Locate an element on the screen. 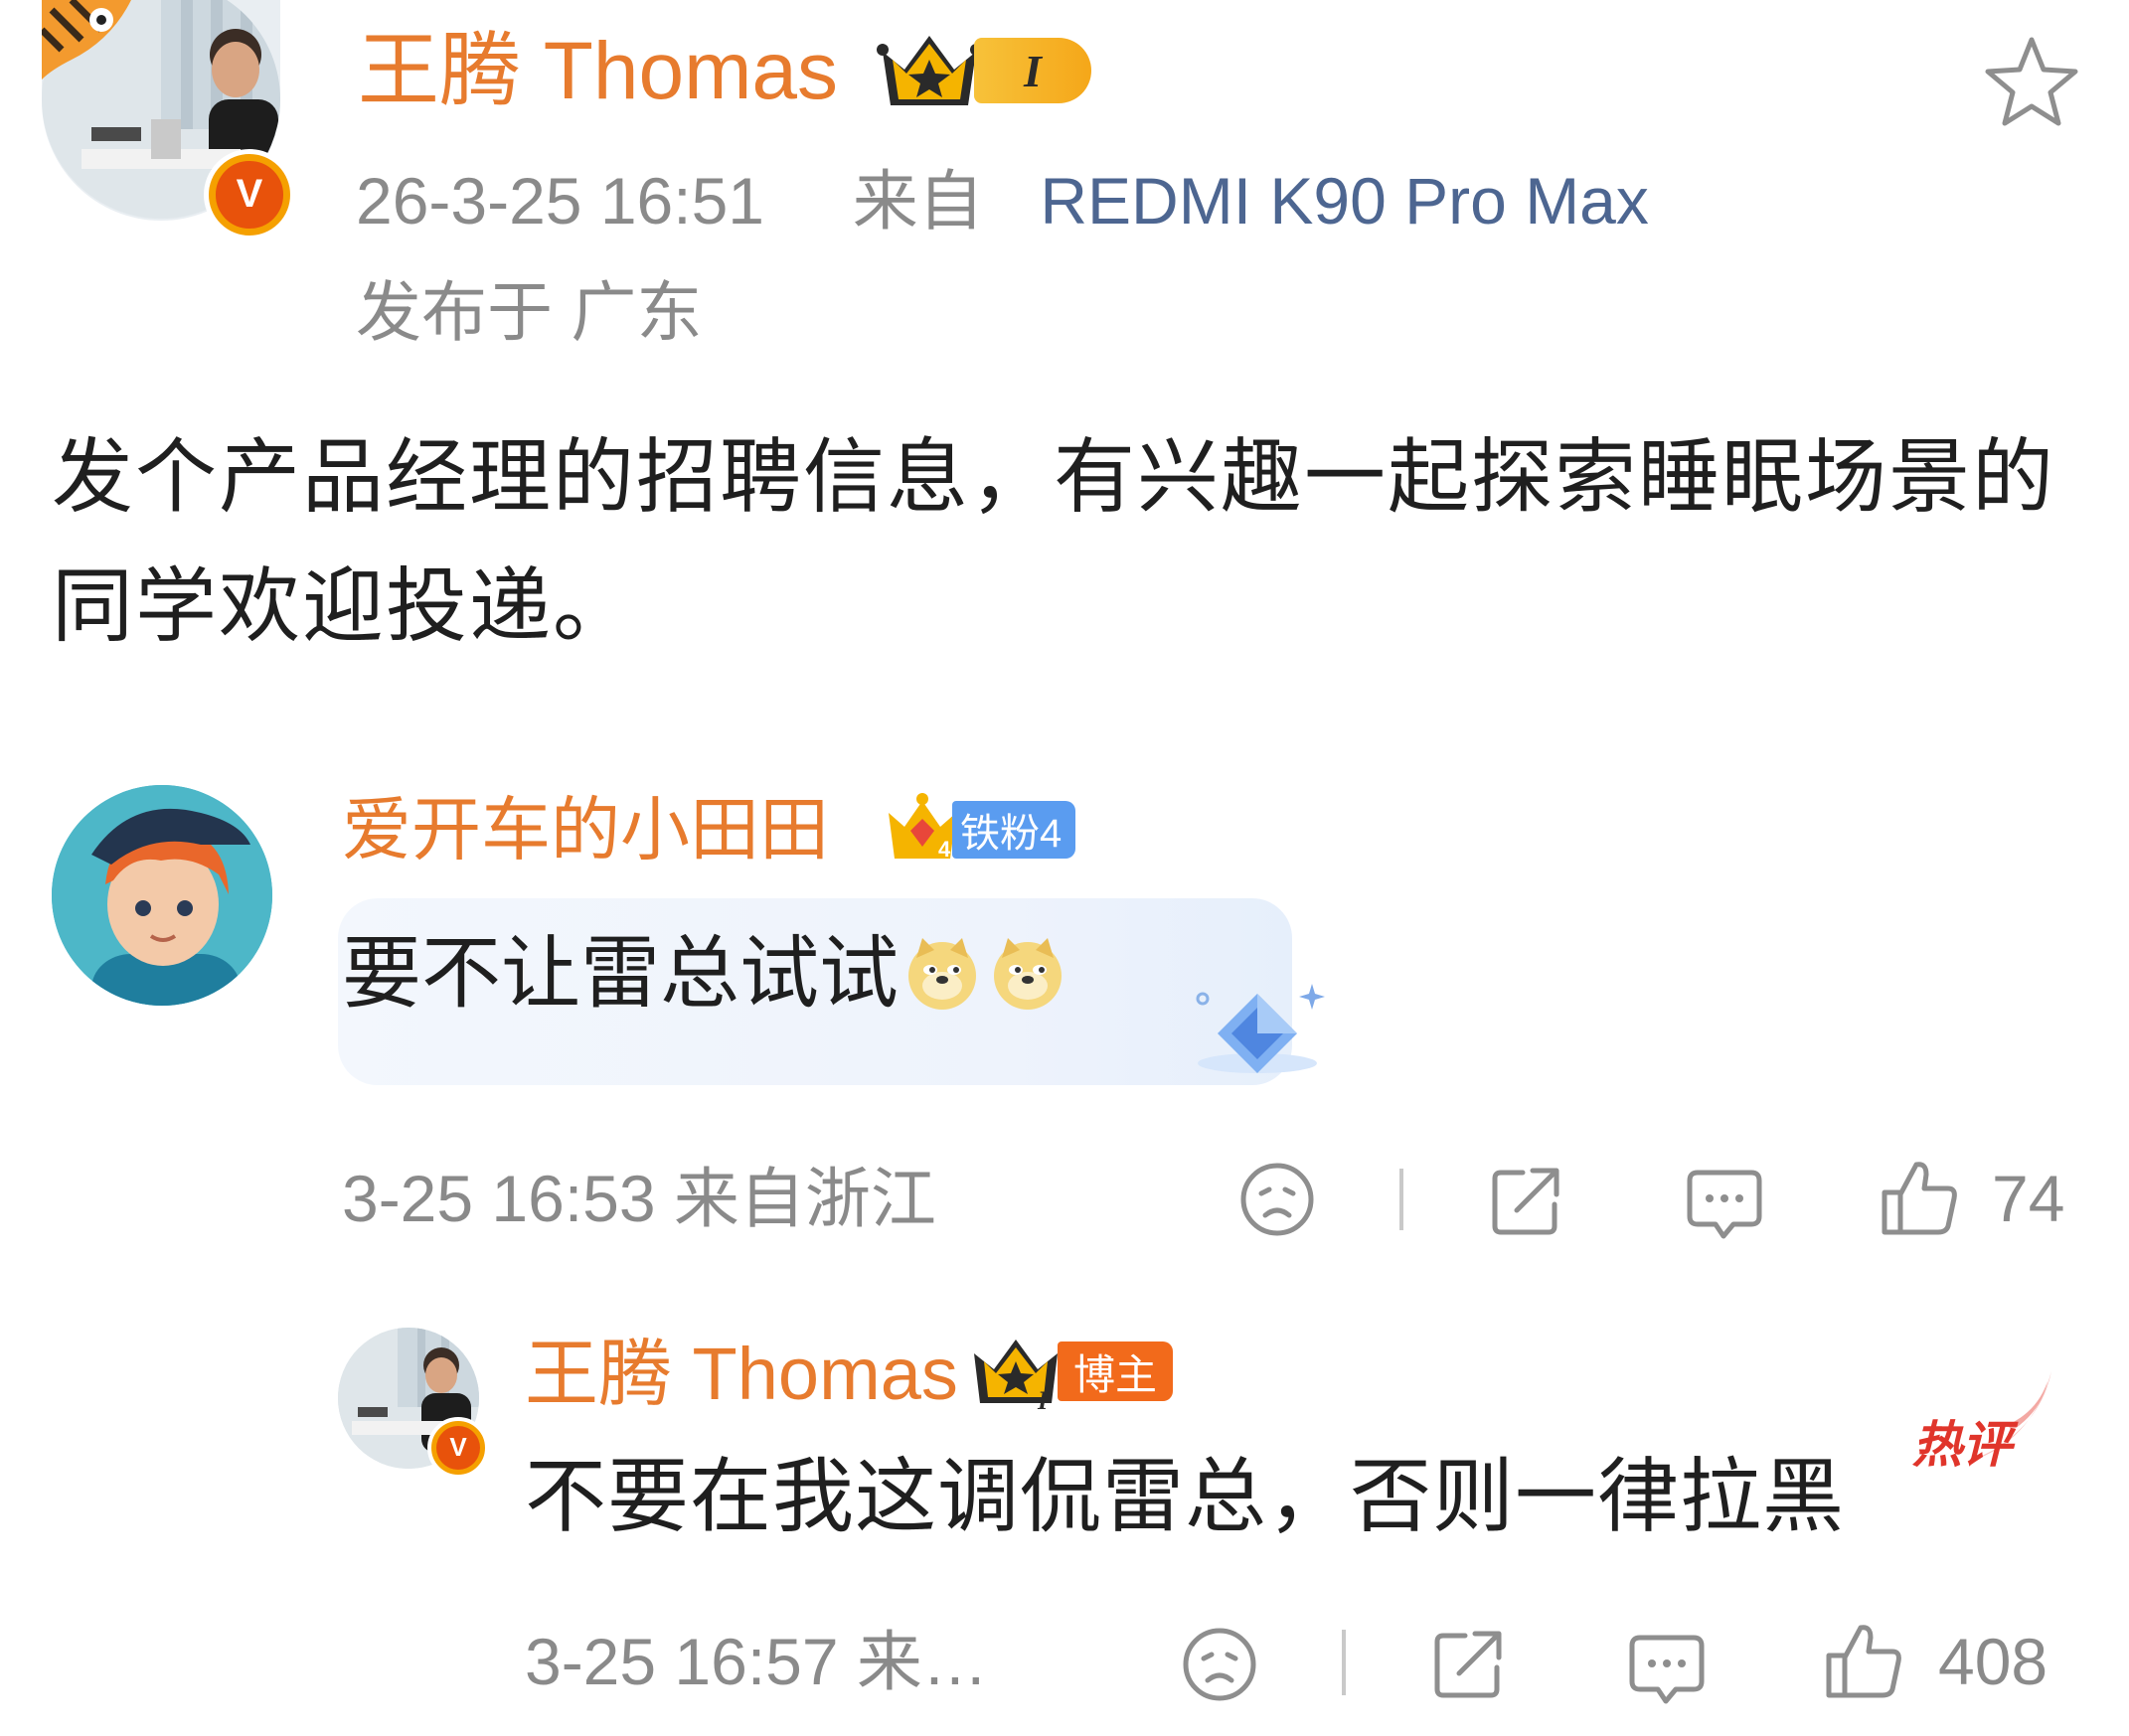 This screenshot has width=2129, height=1736. reply-like-count: 408 is located at coordinates (1993, 1661).